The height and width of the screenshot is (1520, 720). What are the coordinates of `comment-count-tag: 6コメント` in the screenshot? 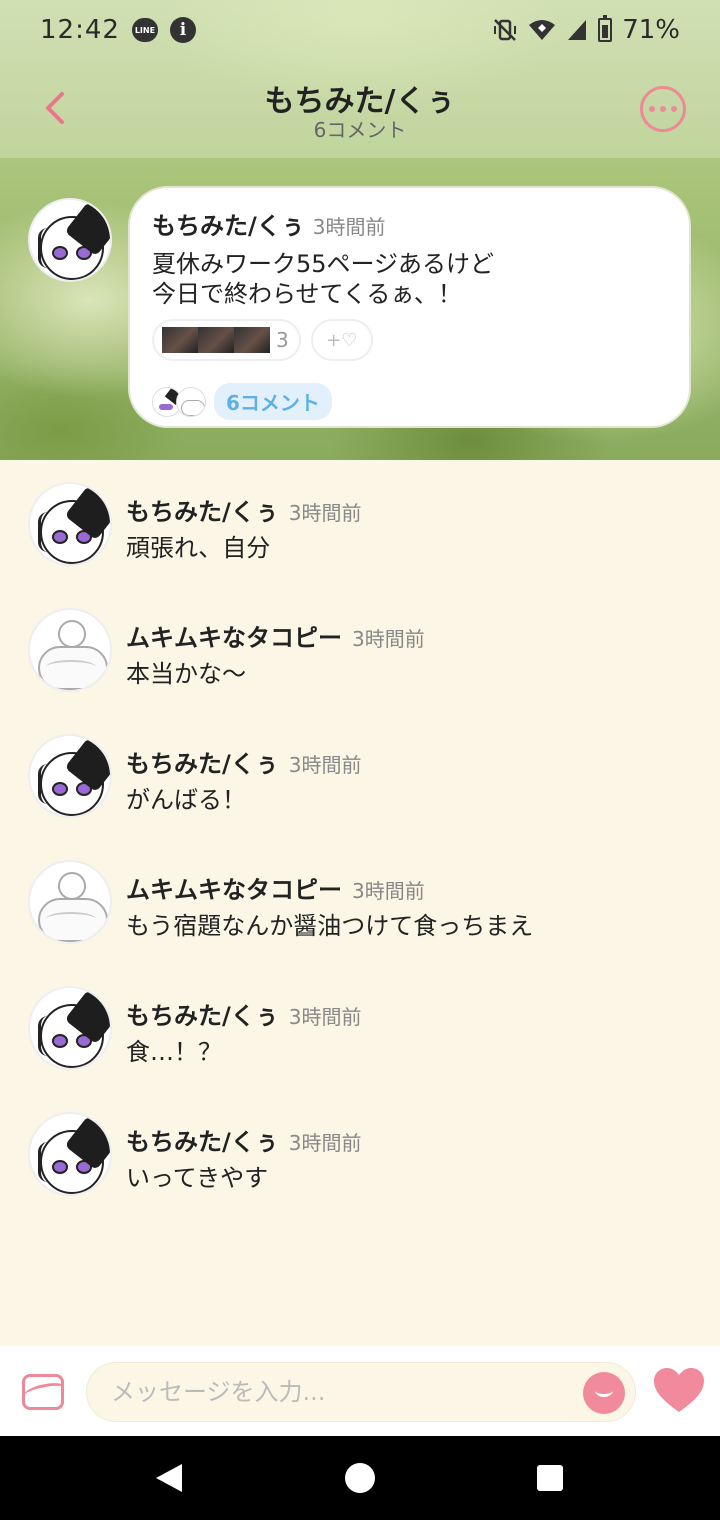 It's located at (273, 401).